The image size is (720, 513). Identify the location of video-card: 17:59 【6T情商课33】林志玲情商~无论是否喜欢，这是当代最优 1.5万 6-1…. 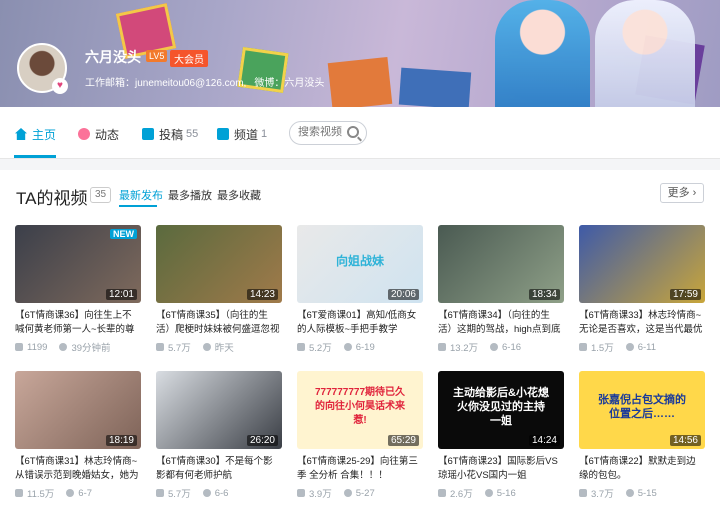
(642, 289).